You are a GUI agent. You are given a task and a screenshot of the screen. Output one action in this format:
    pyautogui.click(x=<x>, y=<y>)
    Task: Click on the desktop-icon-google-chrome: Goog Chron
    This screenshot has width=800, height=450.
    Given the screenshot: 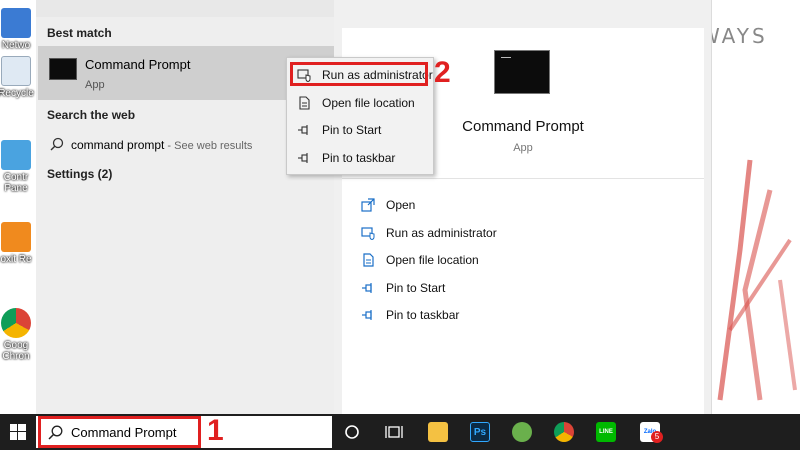 What is the action you would take?
    pyautogui.click(x=19, y=335)
    